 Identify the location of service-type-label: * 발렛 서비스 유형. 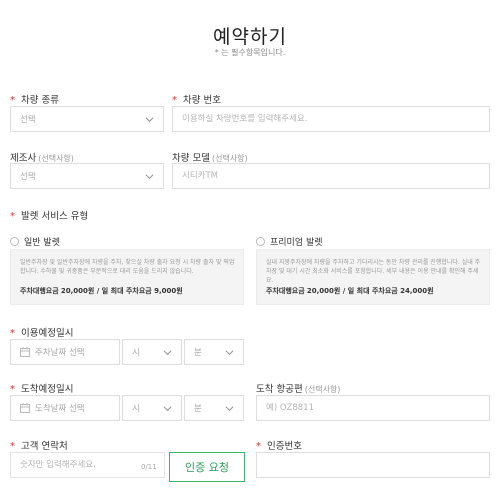
(49, 216).